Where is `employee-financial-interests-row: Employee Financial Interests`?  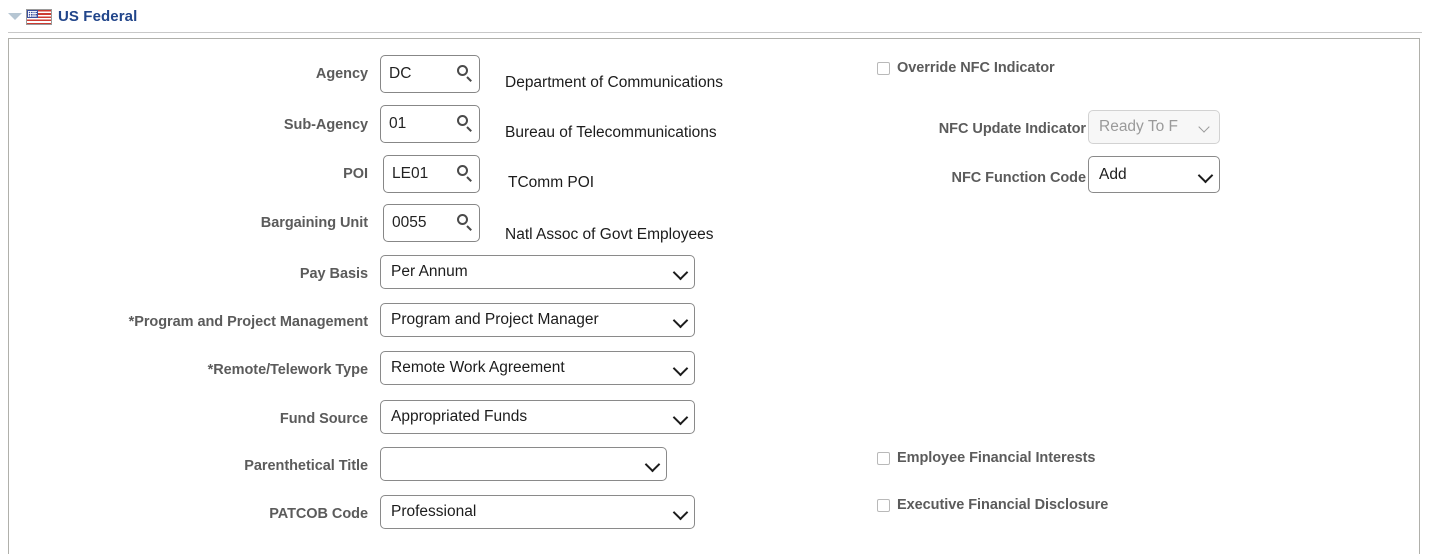
employee-financial-interests-row: Employee Financial Interests is located at coordinates (986, 458).